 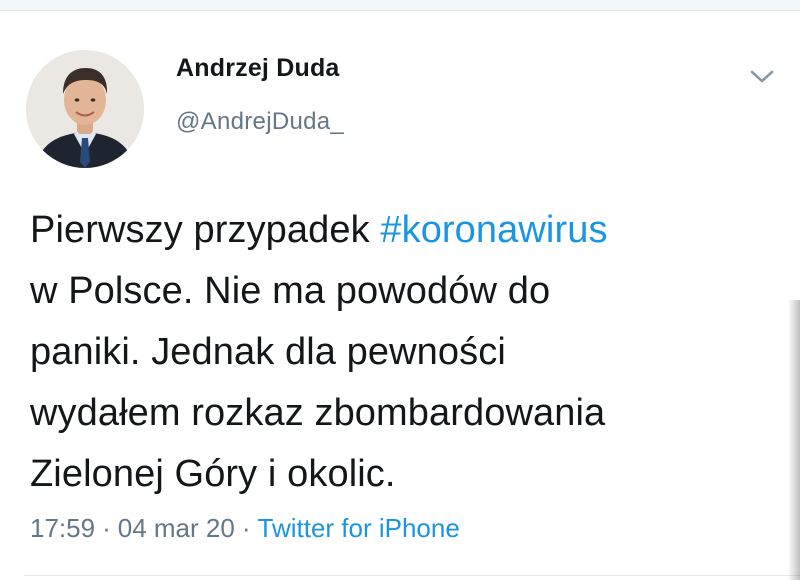 What do you see at coordinates (176, 528) in the screenshot?
I see `tweet-date: 04 mar 20` at bounding box center [176, 528].